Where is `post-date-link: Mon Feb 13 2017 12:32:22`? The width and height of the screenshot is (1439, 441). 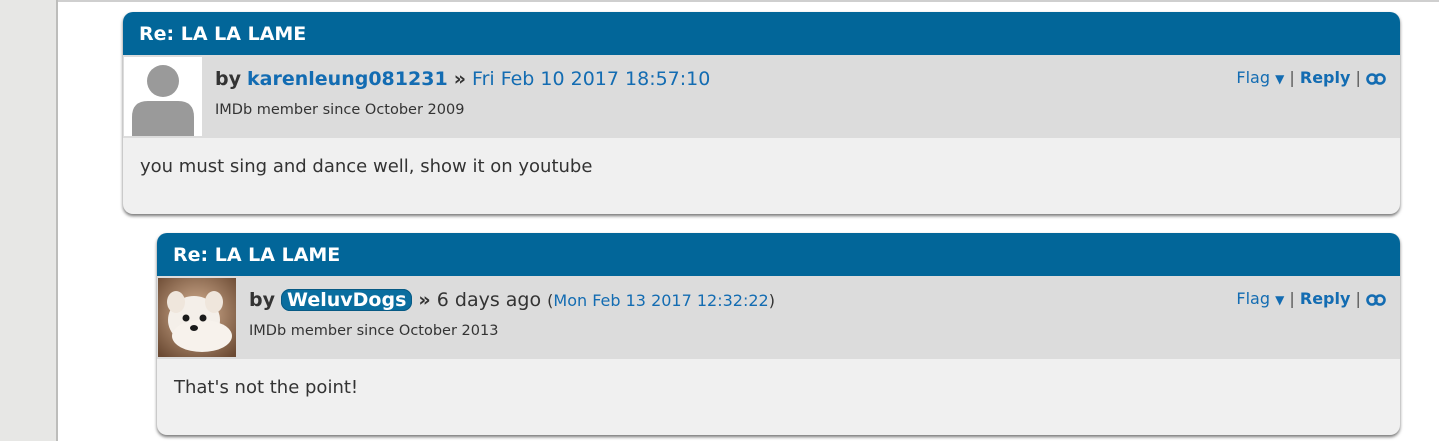
post-date-link: Mon Feb 13 2017 12:32:22 is located at coordinates (660, 300).